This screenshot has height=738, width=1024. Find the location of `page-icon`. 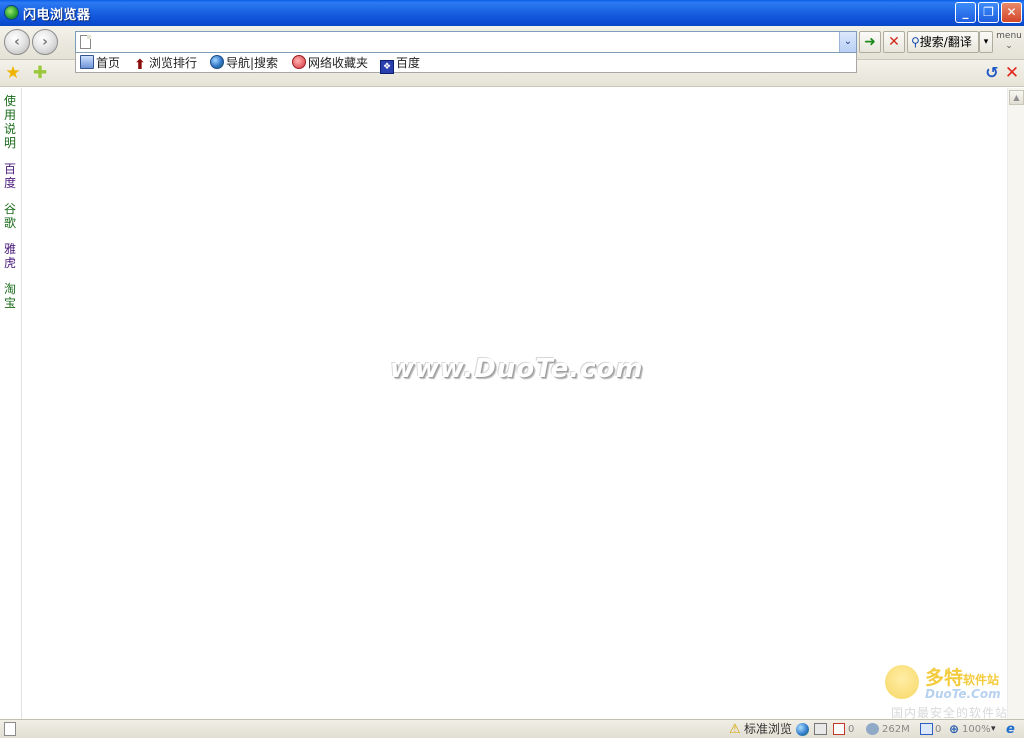

page-icon is located at coordinates (85, 42).